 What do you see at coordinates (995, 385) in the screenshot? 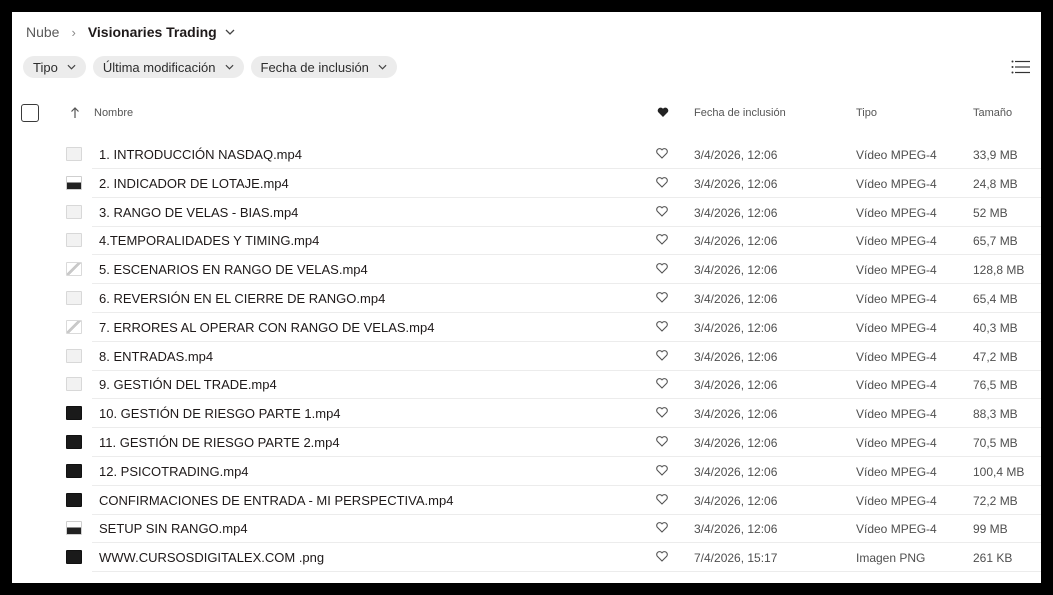
I see `file-size: 76,5 MB` at bounding box center [995, 385].